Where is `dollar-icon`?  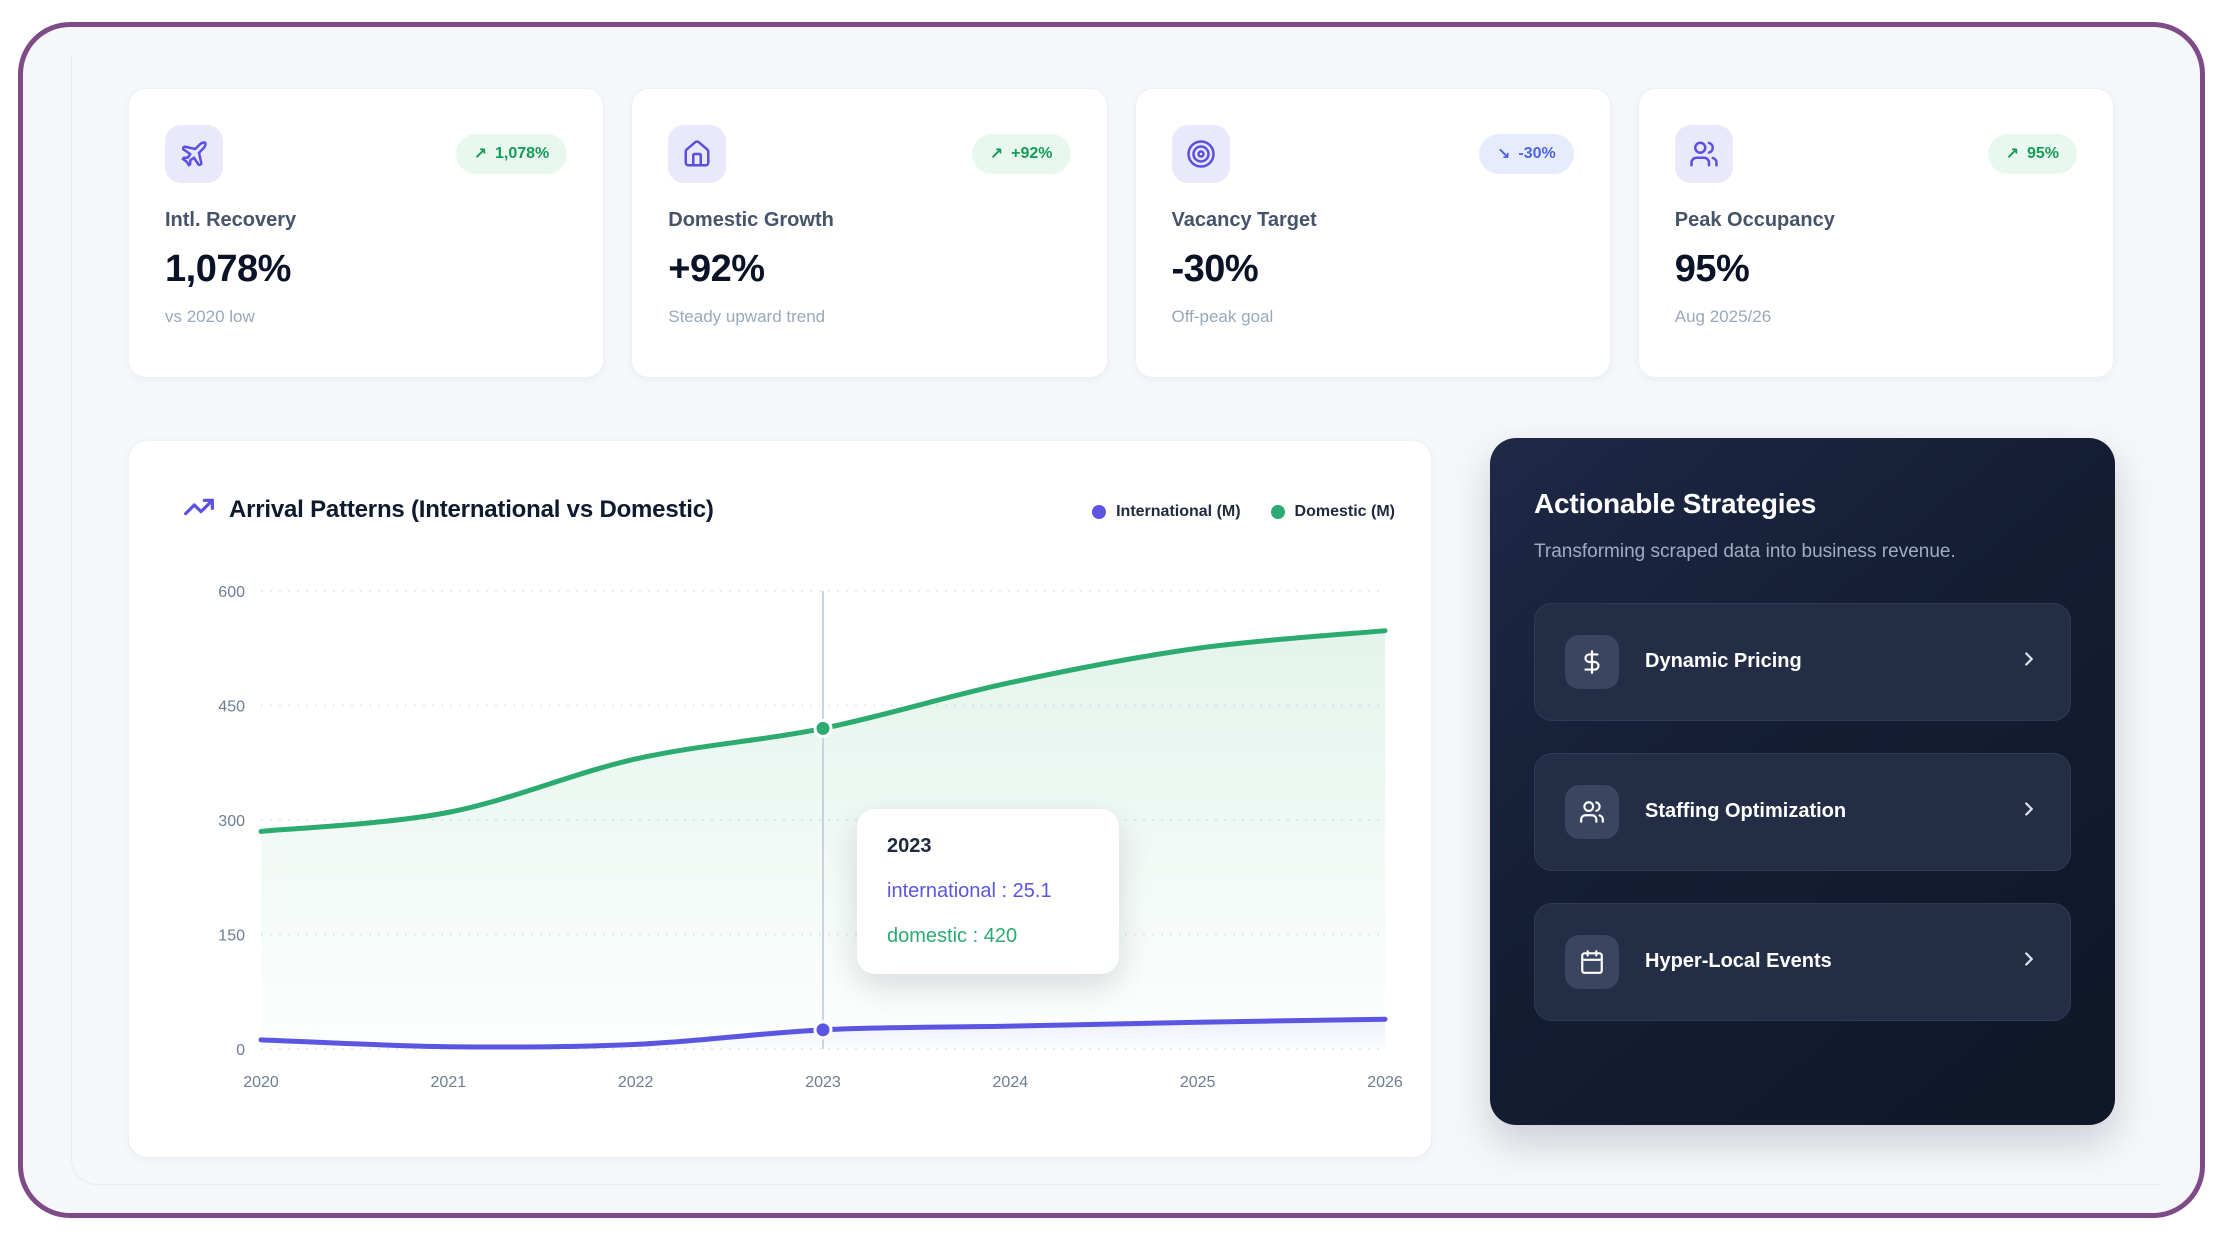
dollar-icon is located at coordinates (1592, 661).